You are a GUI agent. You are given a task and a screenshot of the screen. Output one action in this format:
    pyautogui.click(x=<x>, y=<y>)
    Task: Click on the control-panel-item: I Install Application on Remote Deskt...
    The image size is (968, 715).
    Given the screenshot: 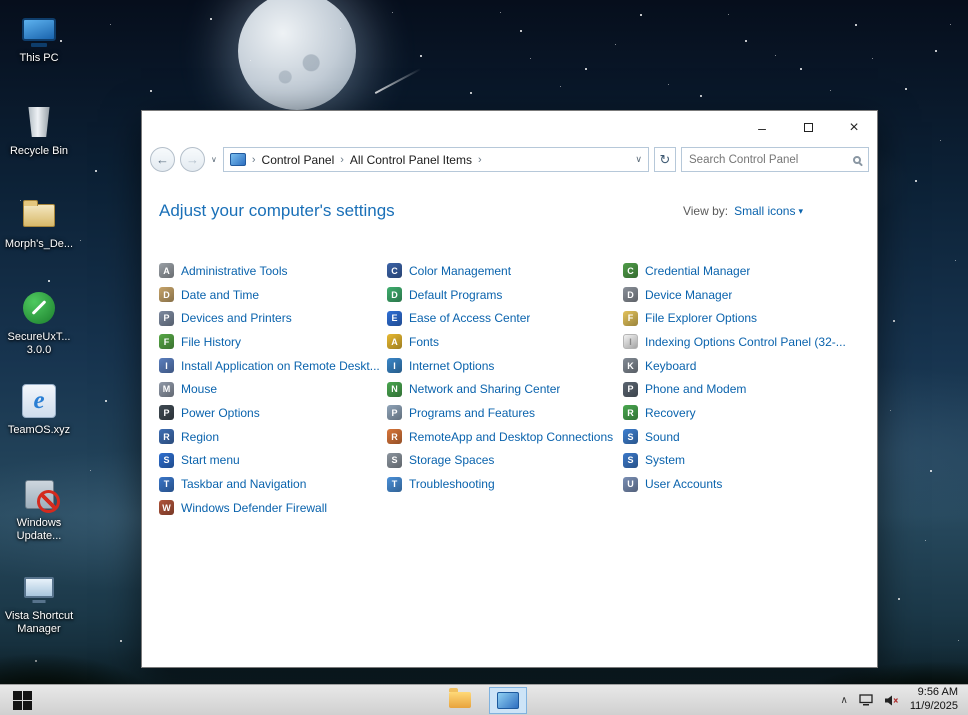 What is the action you would take?
    pyautogui.click(x=273, y=366)
    